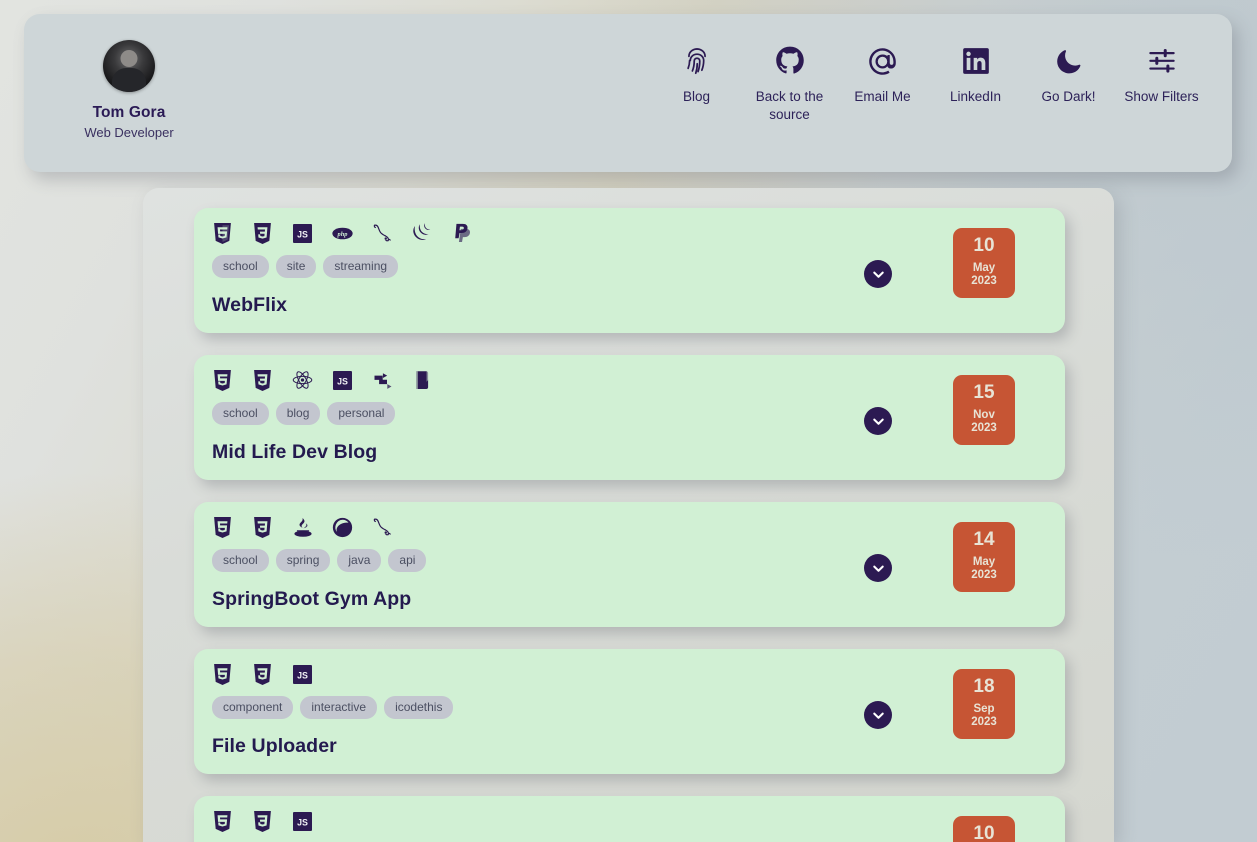 The height and width of the screenshot is (842, 1257). I want to click on project-title: WebFlix, so click(250, 305).